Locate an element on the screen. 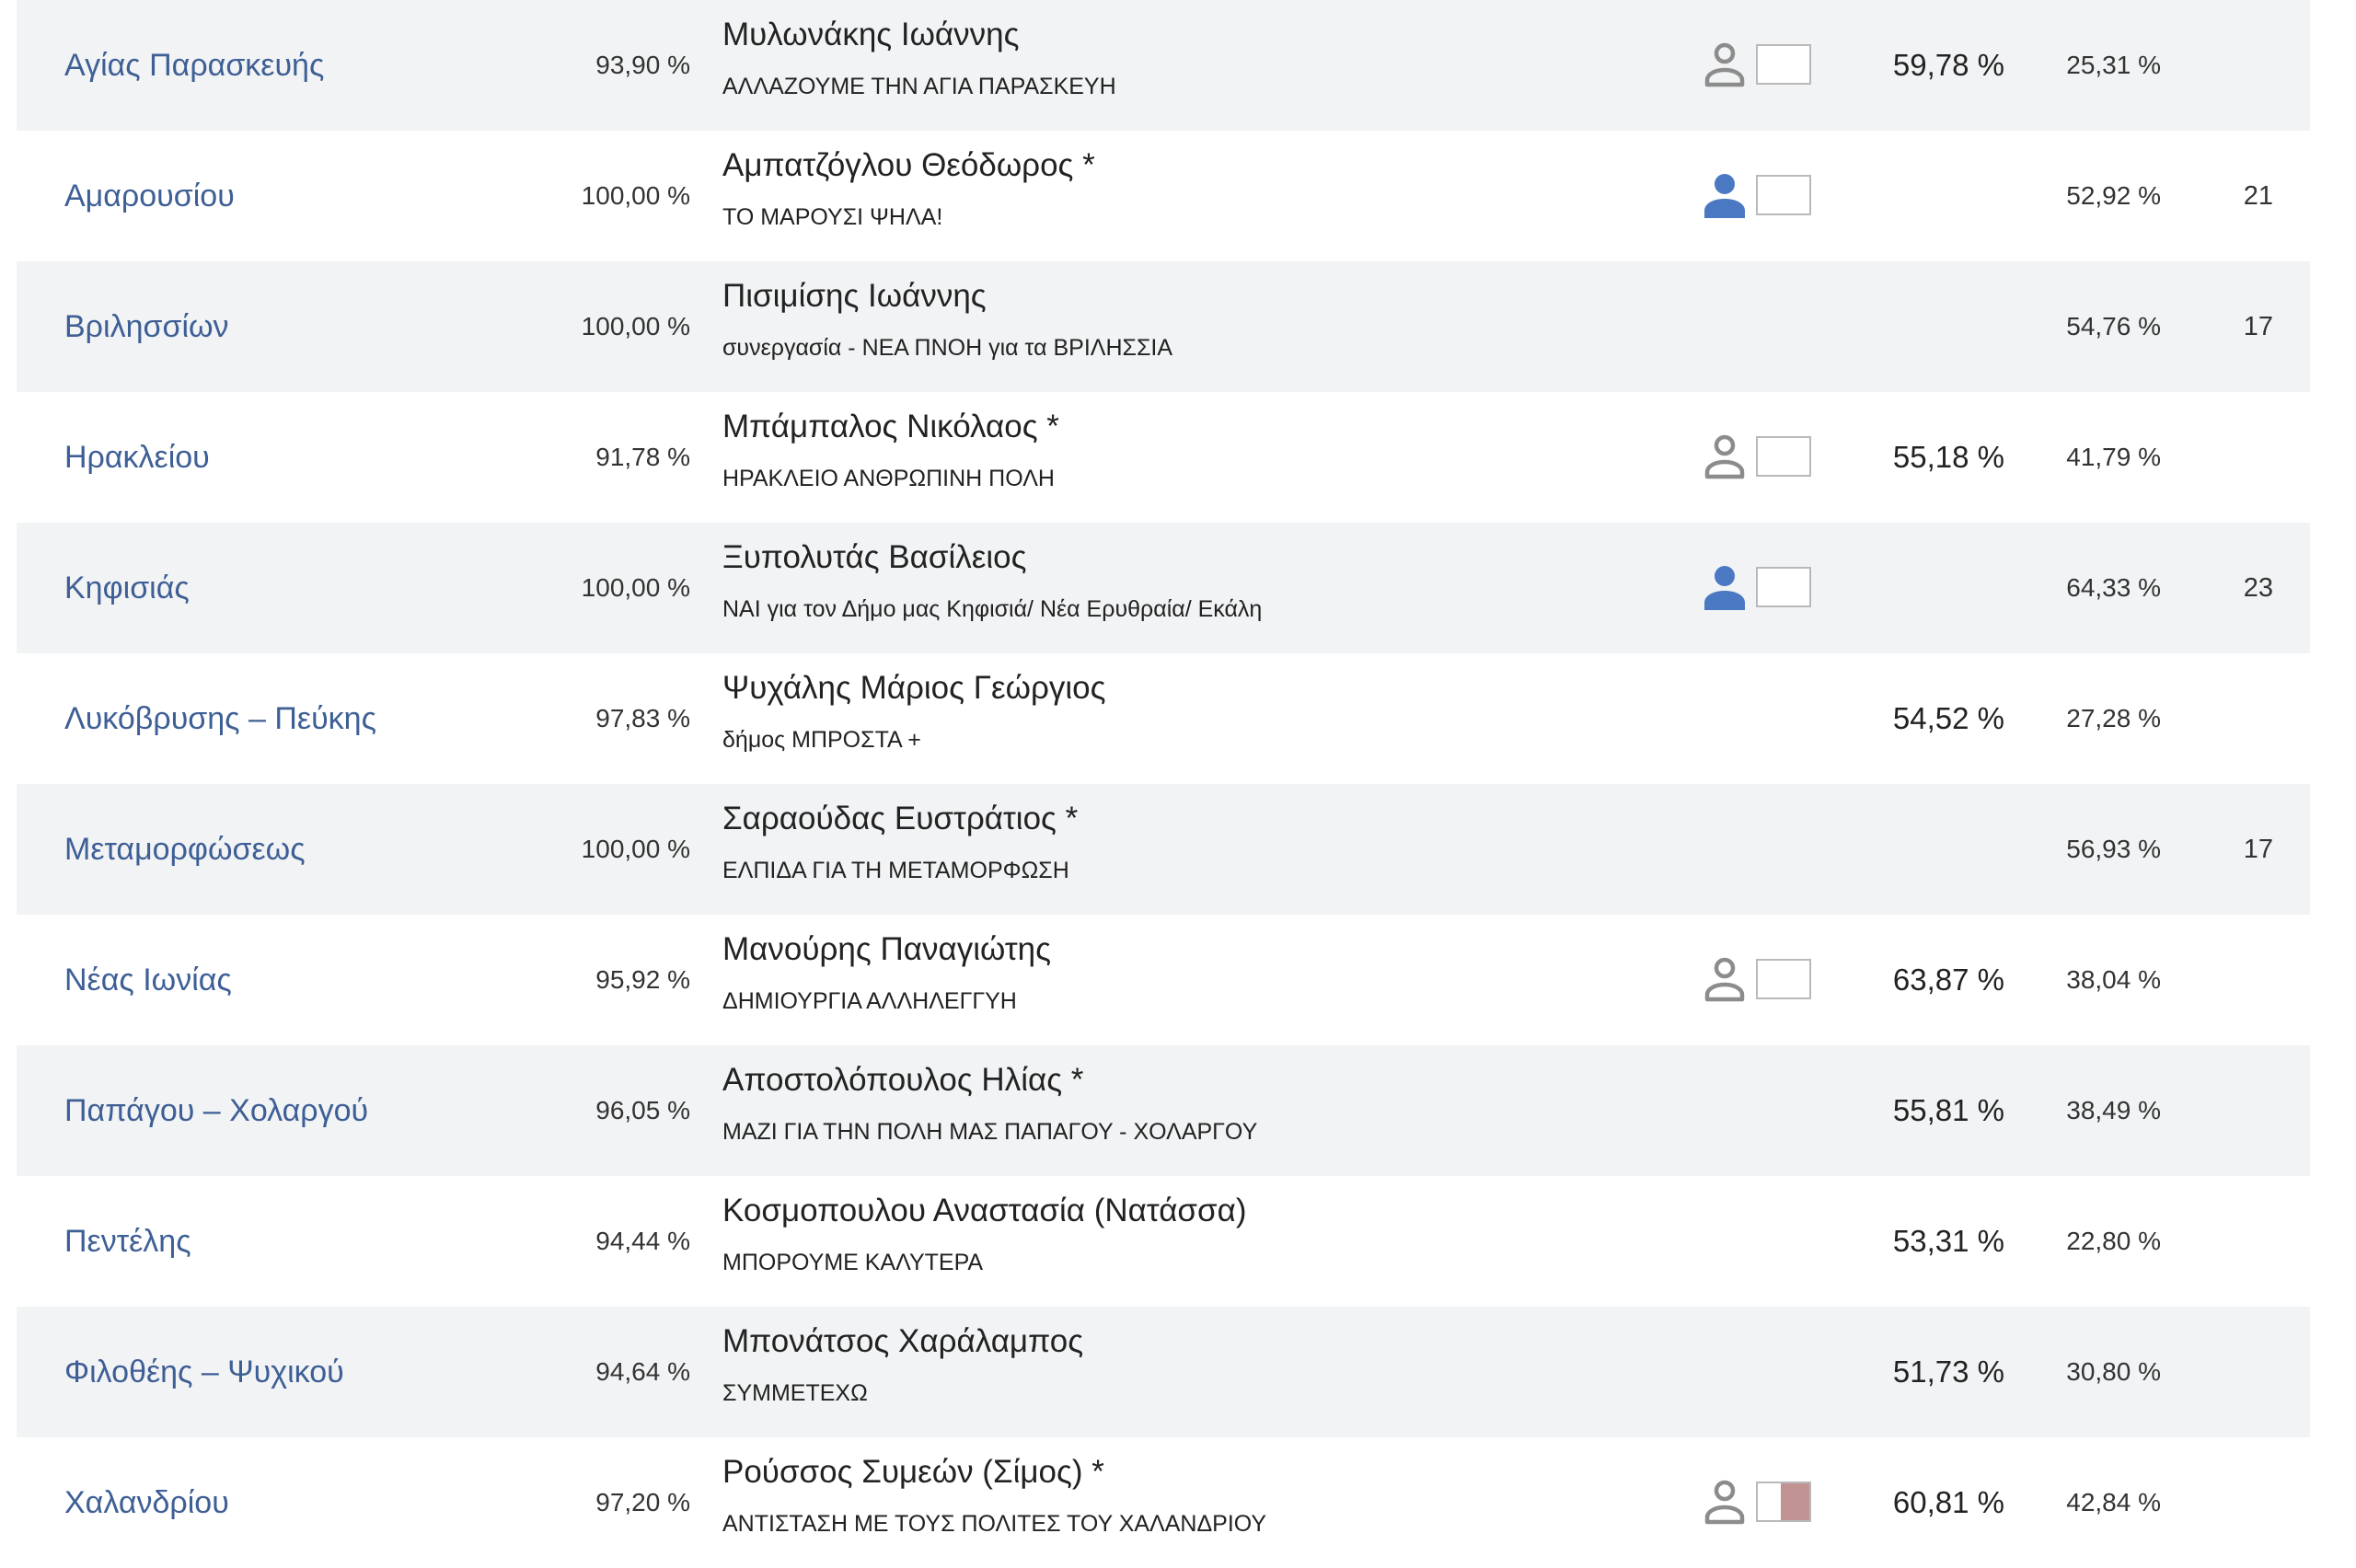 The width and height of the screenshot is (2356, 1568). municipality-link: Παπάγου – Χολαργού is located at coordinates (216, 1110).